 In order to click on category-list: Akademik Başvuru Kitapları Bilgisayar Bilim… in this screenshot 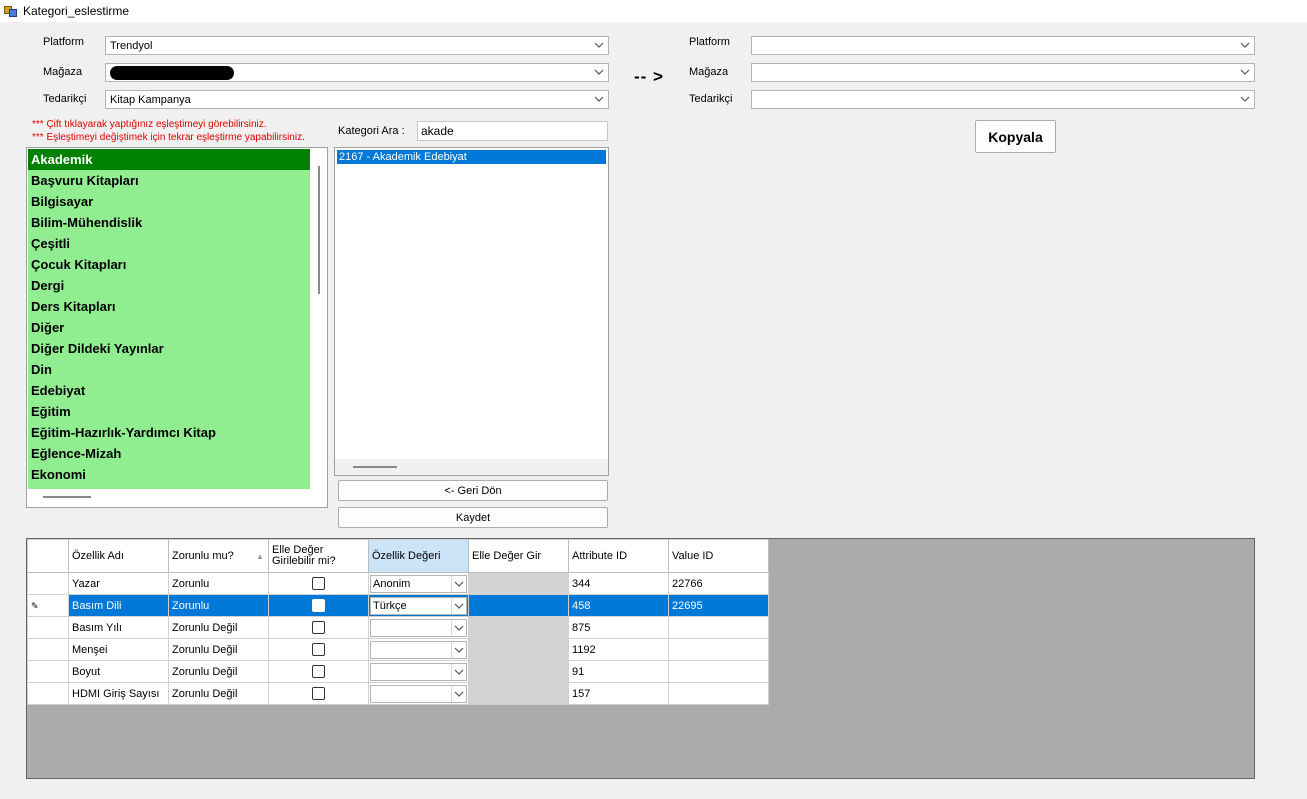, I will do `click(177, 327)`.